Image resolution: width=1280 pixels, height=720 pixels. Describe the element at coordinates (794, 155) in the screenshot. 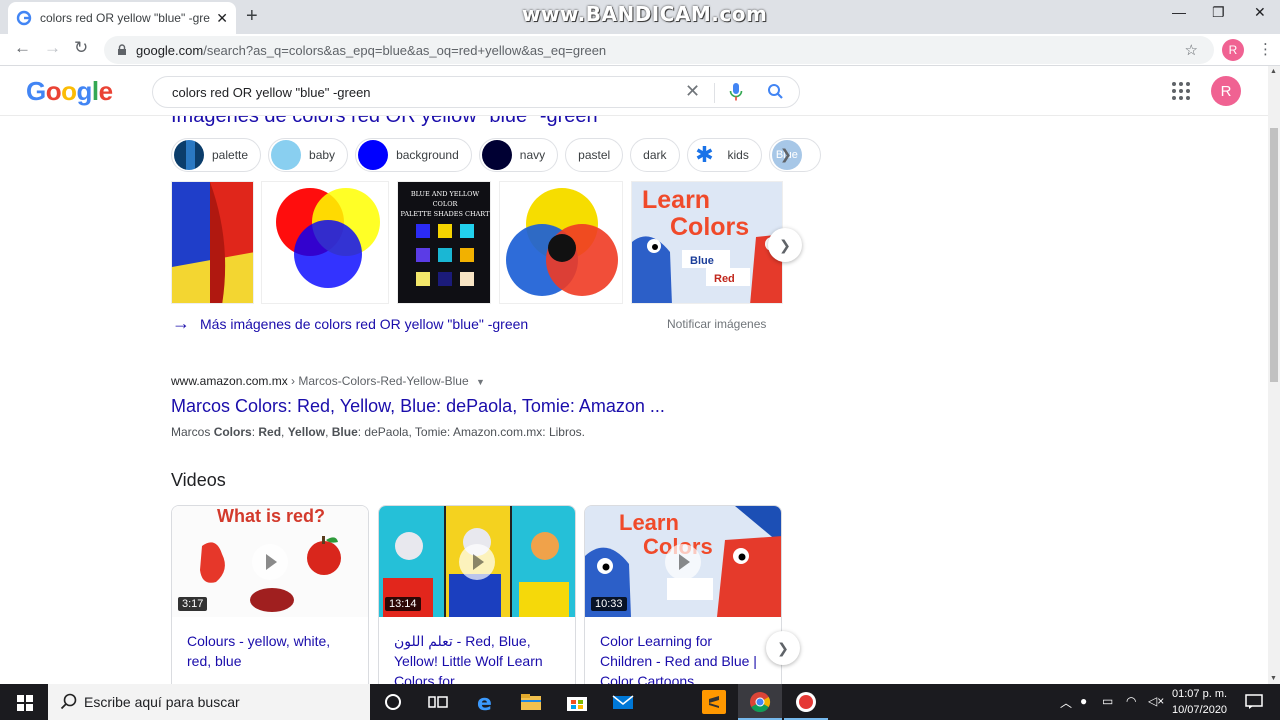

I see `chip-blue: Blue` at that location.